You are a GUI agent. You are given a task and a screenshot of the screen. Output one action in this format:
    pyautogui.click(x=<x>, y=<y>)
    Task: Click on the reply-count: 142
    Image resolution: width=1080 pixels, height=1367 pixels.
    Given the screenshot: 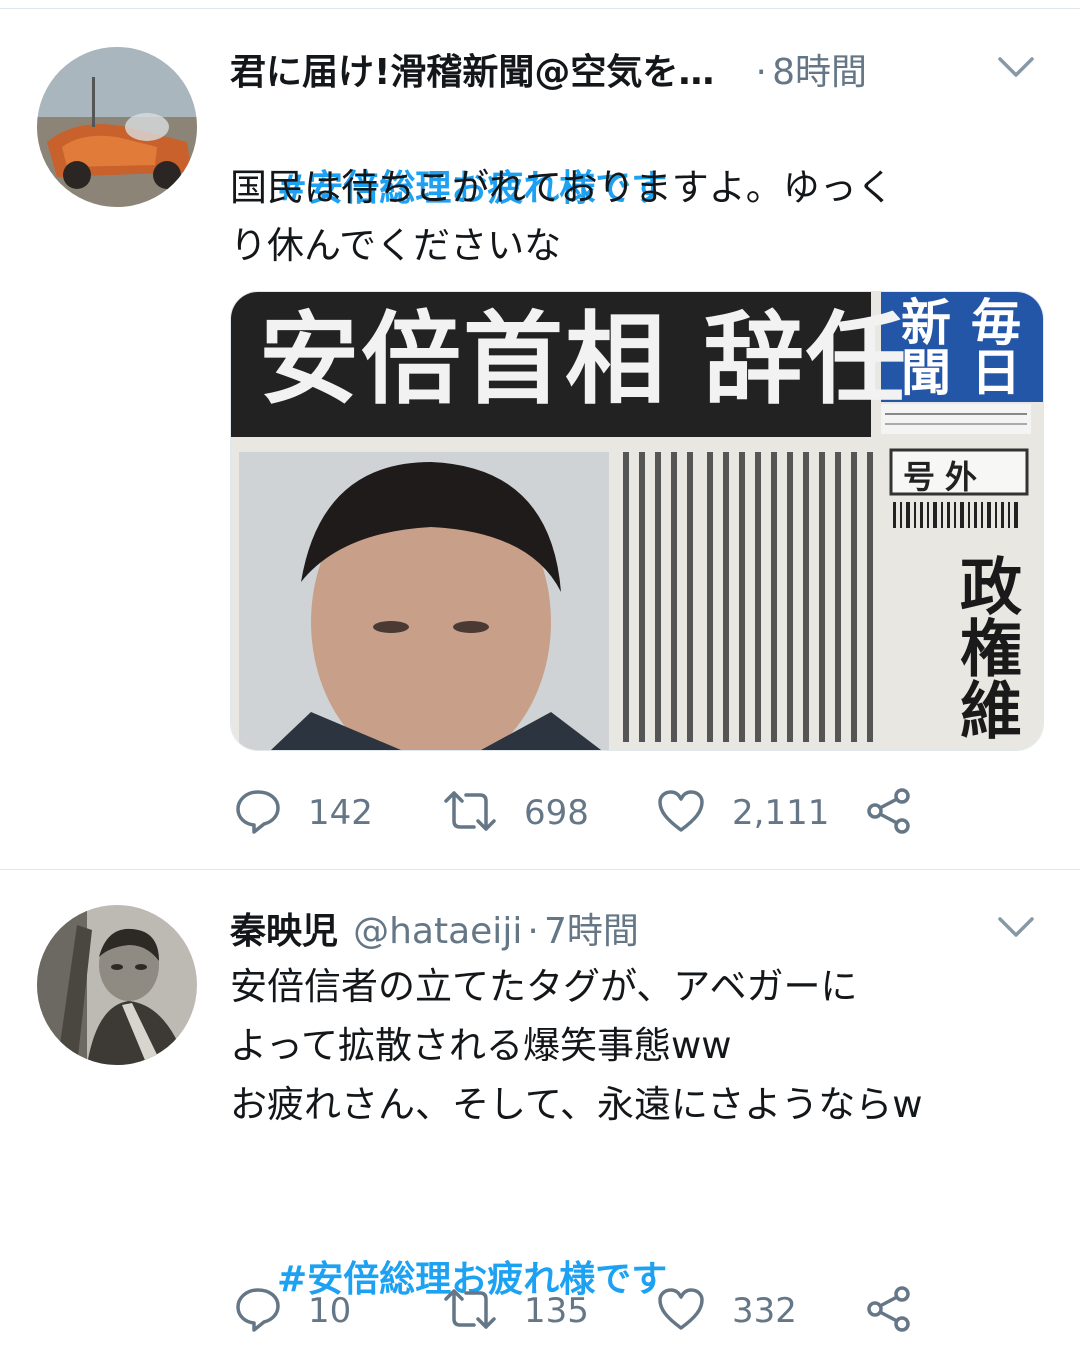 What is the action you would take?
    pyautogui.click(x=340, y=813)
    